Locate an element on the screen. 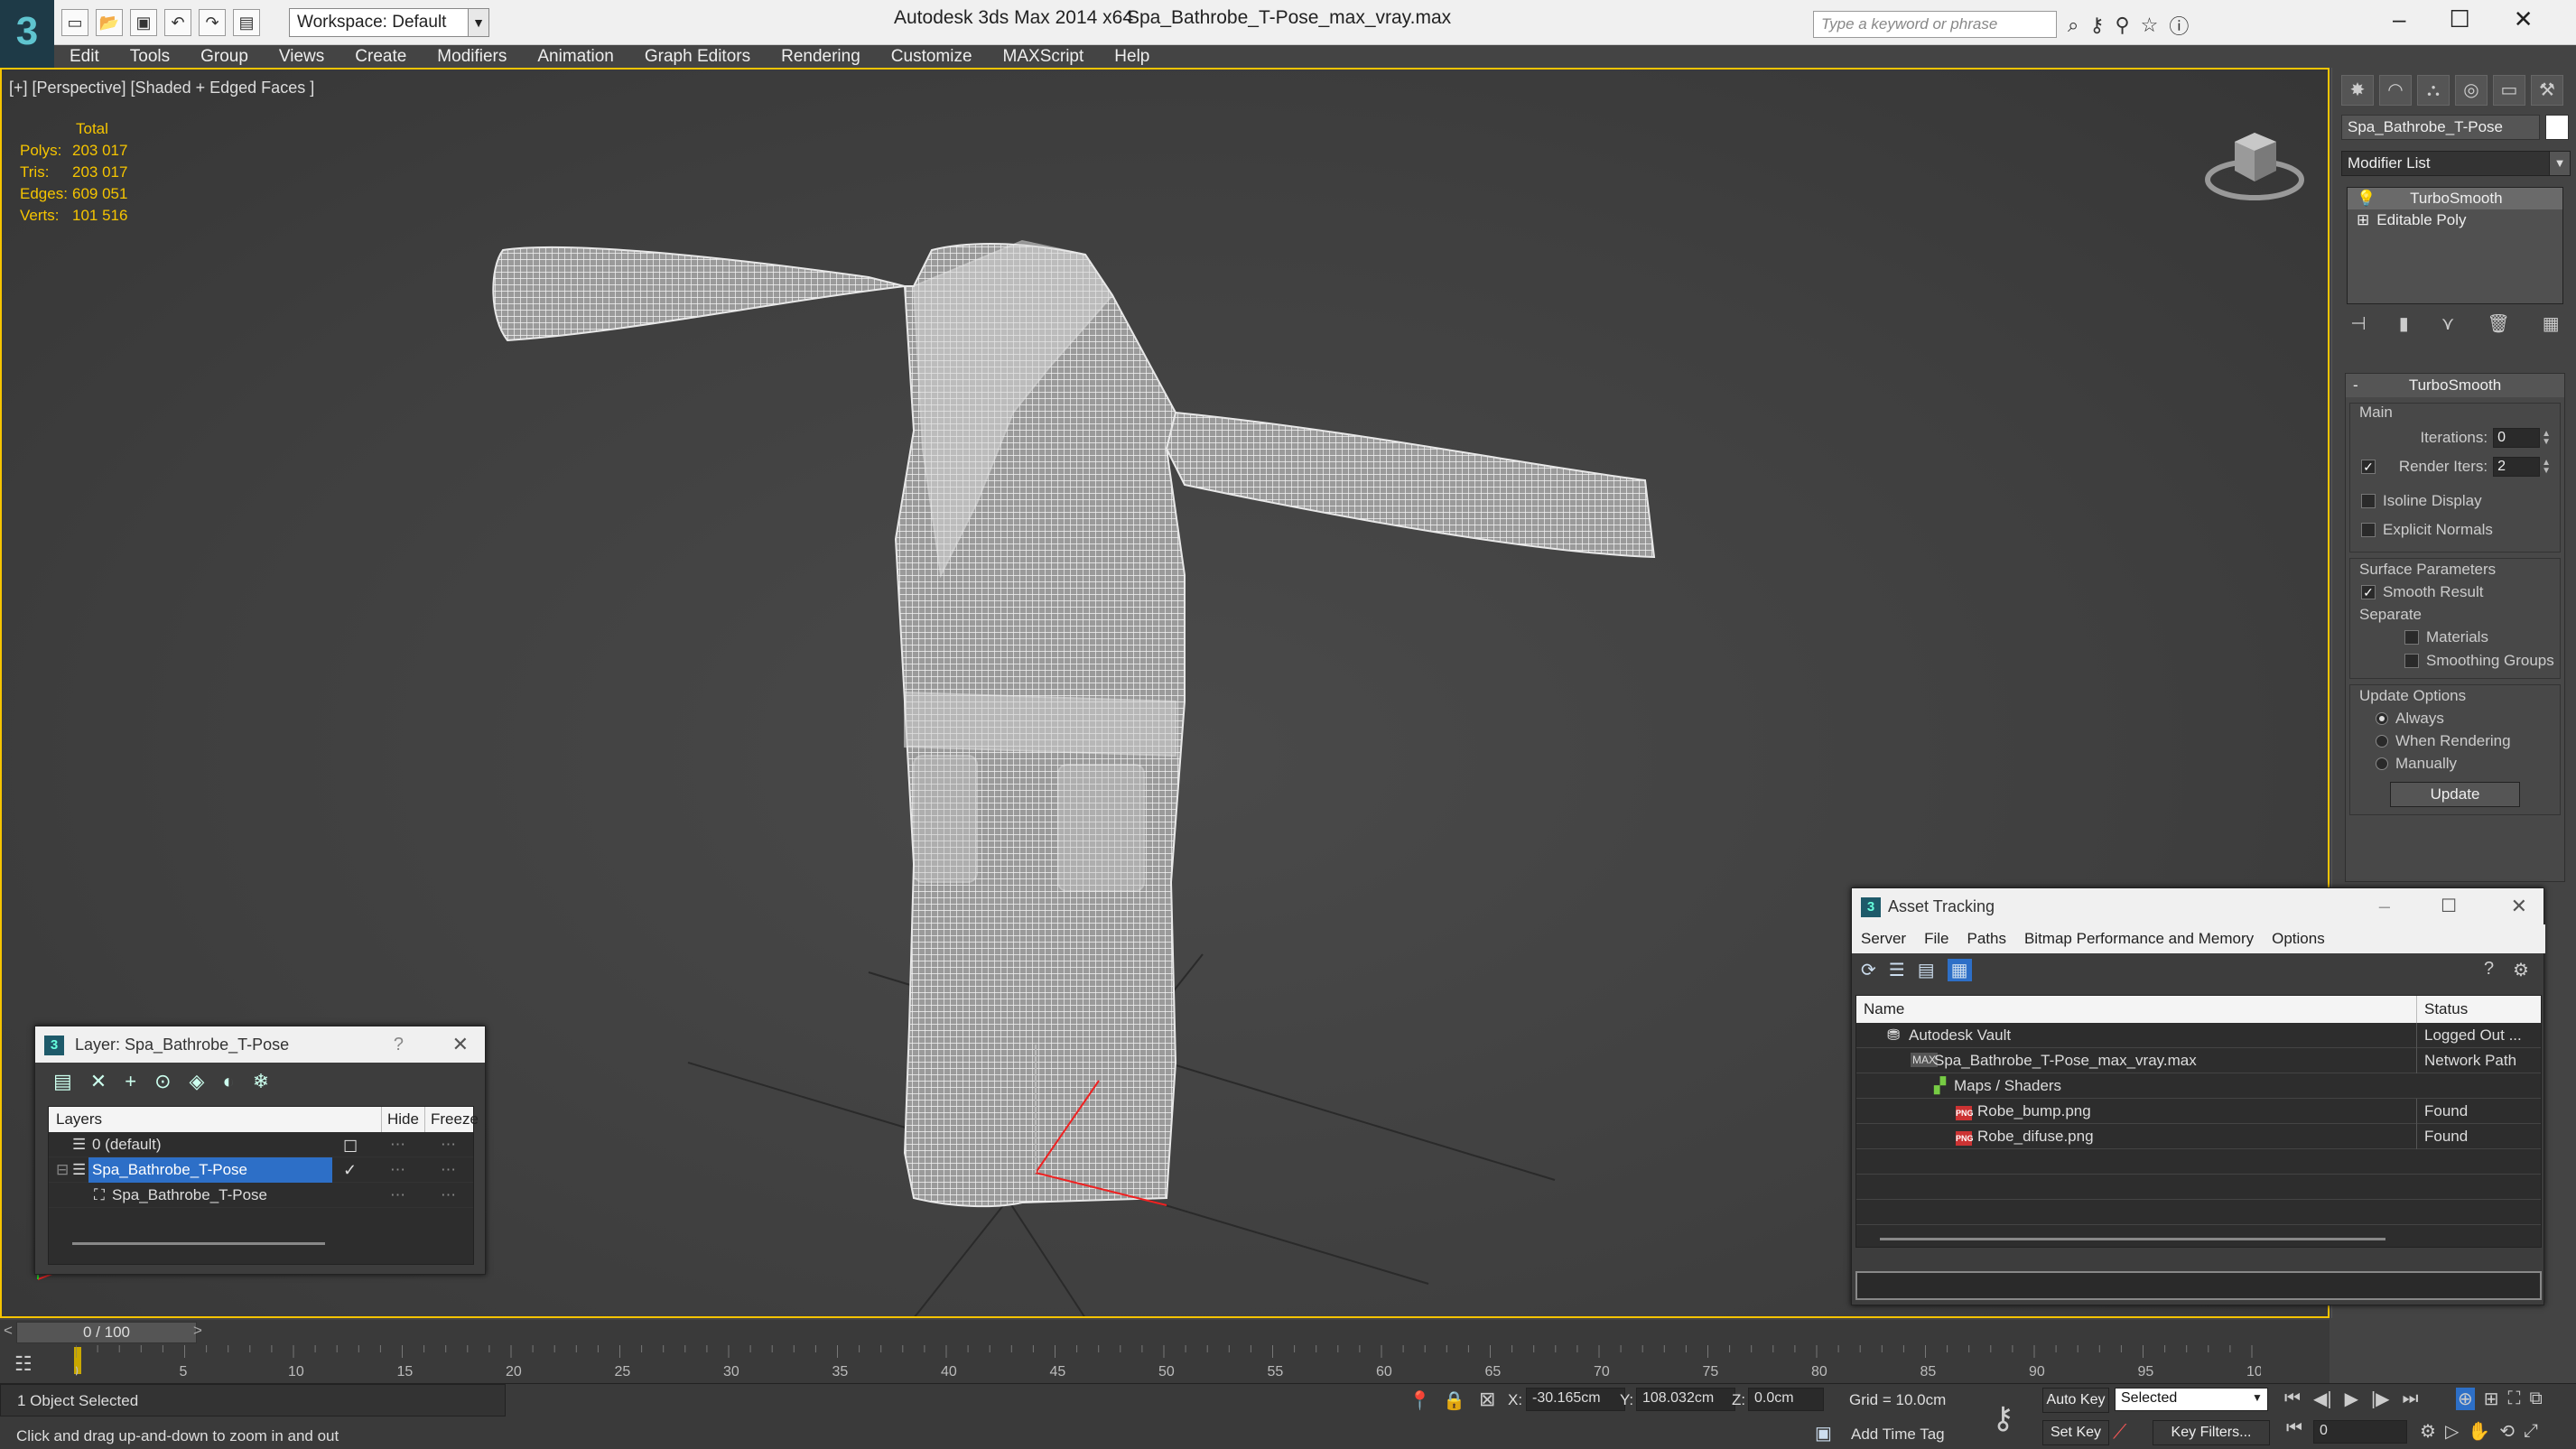 Image resolution: width=2576 pixels, height=1449 pixels. render-iters-checkbox: ✓ is located at coordinates (2368, 467).